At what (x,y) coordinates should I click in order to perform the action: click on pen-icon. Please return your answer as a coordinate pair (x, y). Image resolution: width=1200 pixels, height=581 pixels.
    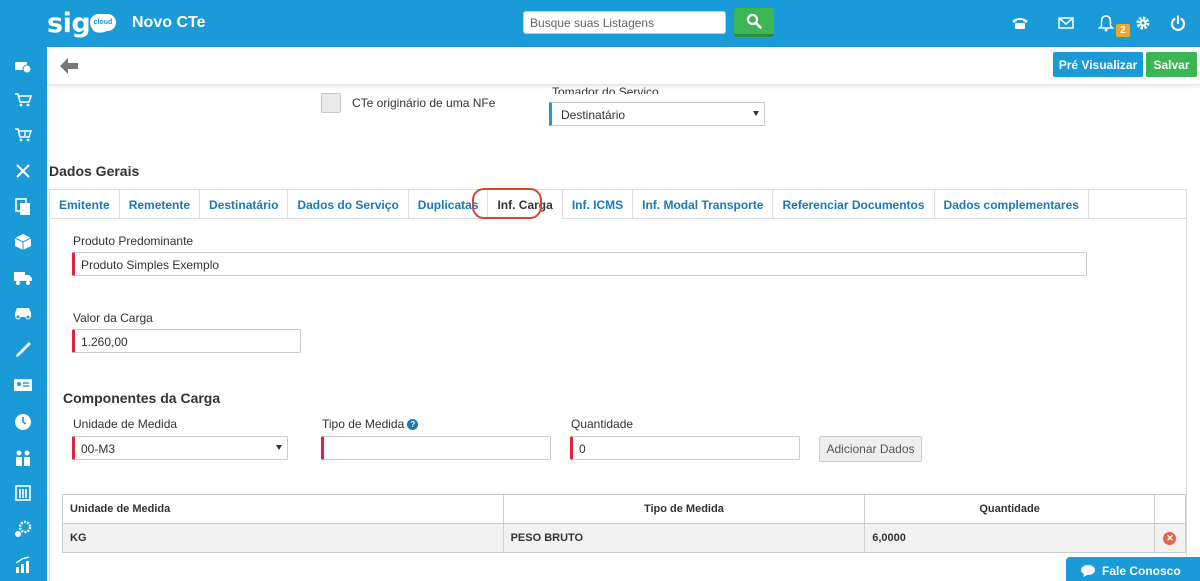
    Looking at the image, I should click on (23, 349).